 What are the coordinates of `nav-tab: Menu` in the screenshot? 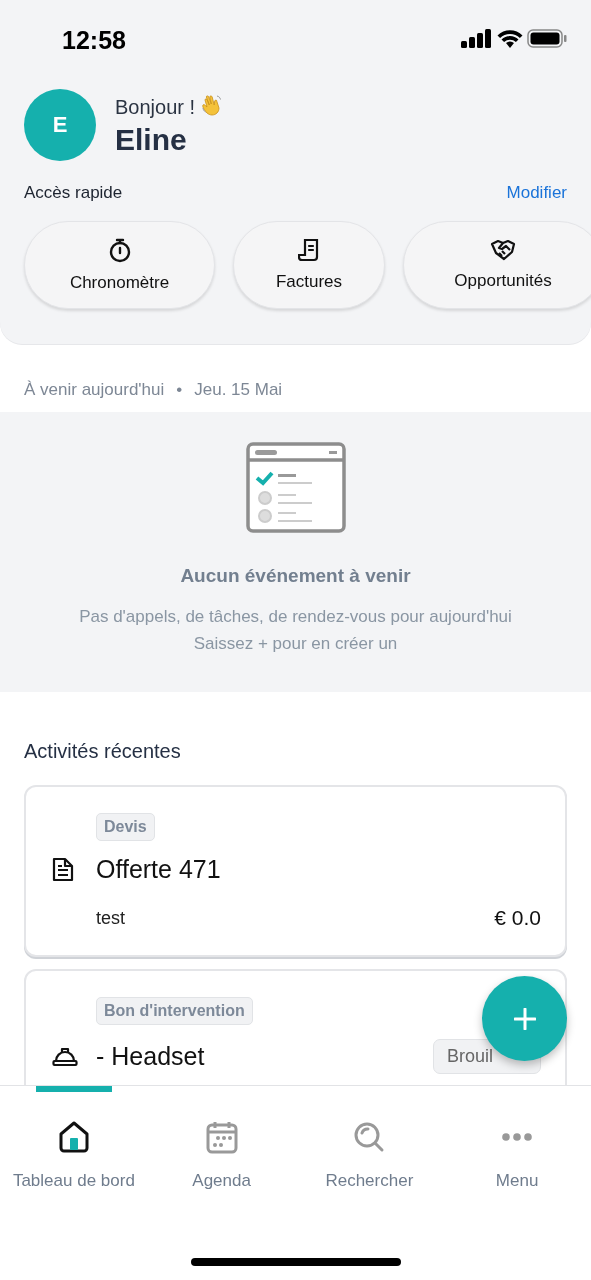 It's located at (517, 1152).